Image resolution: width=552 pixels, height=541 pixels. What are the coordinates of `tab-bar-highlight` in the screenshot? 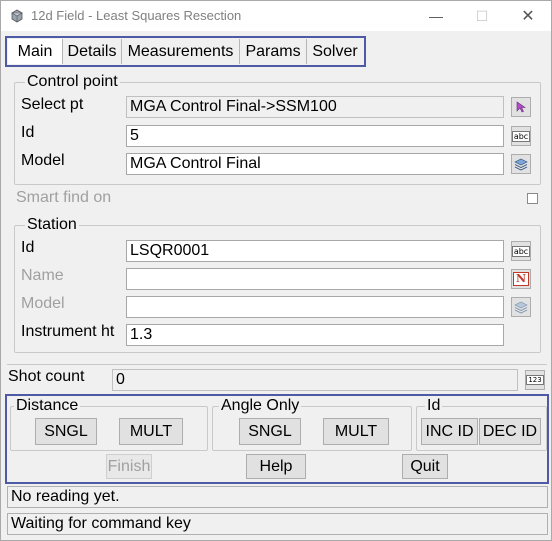 It's located at (185, 51).